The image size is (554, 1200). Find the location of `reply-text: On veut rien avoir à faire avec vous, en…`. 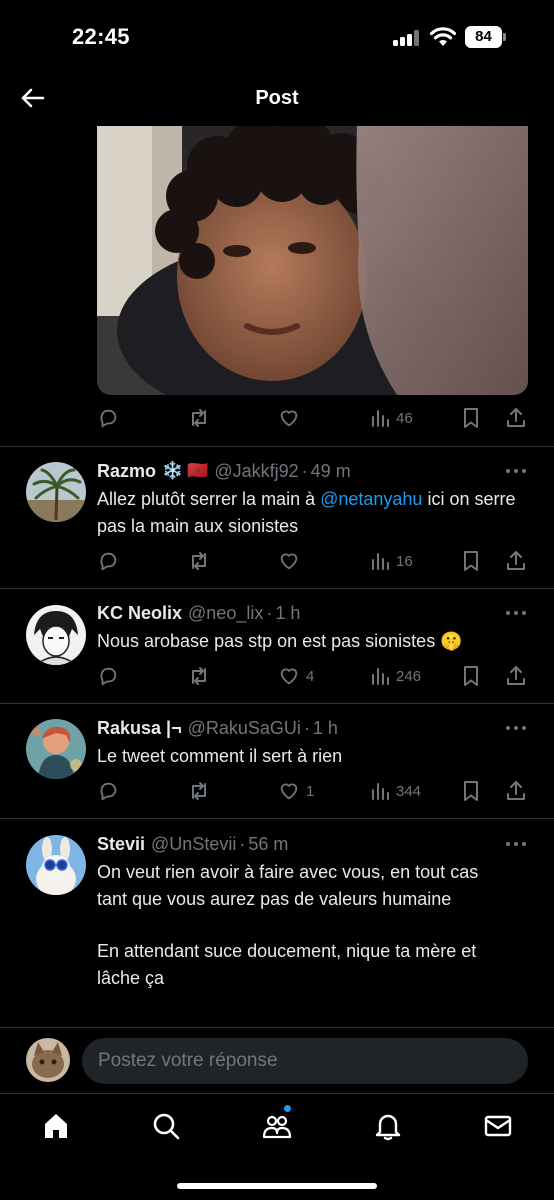

reply-text: On veut rien avoir à faire avec vous, en… is located at coordinates (302, 925).